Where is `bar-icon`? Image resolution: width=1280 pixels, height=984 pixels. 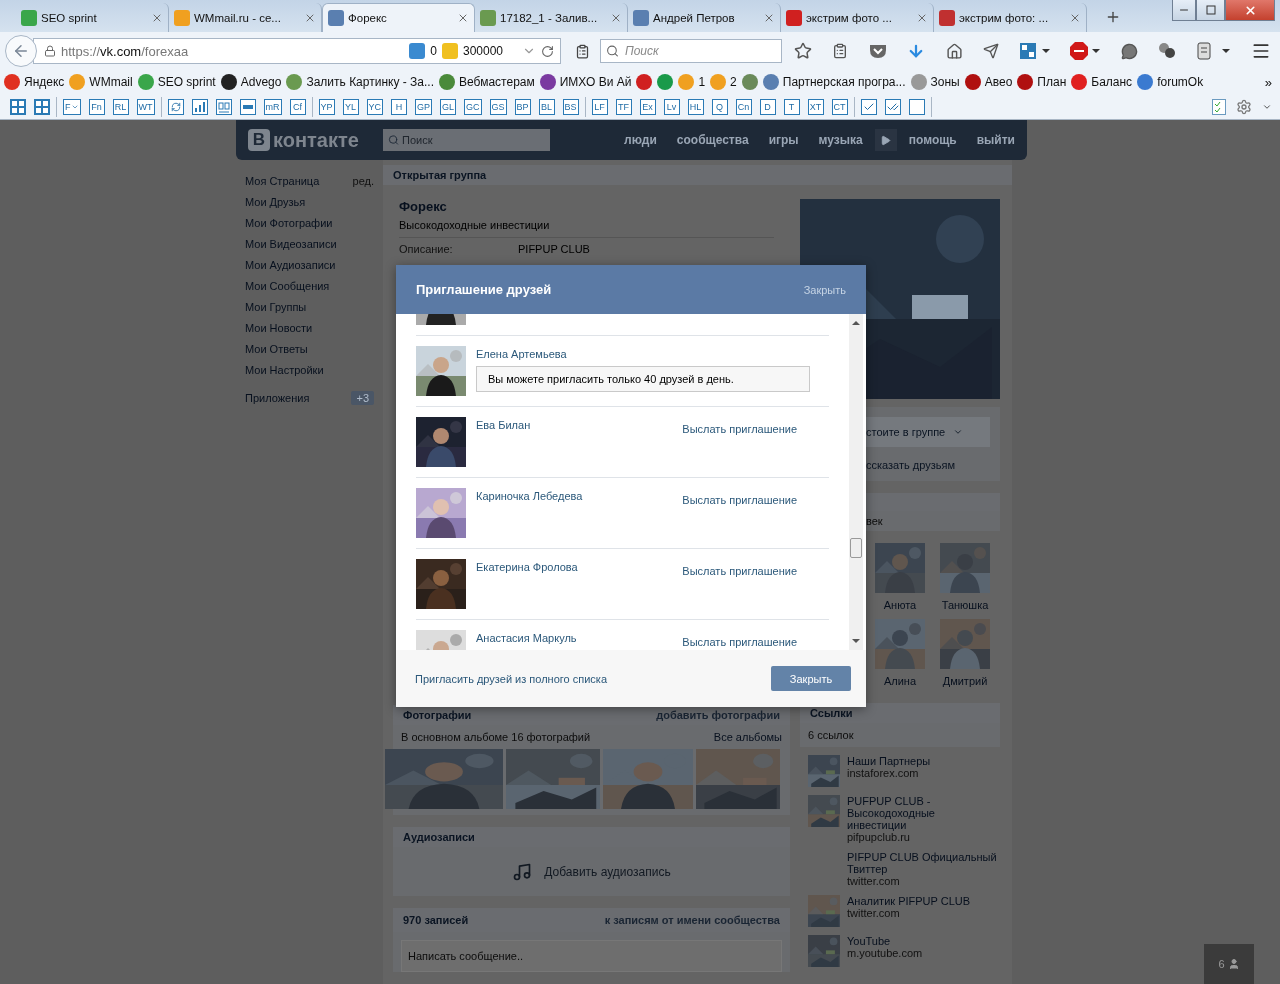 bar-icon is located at coordinates (247, 106).